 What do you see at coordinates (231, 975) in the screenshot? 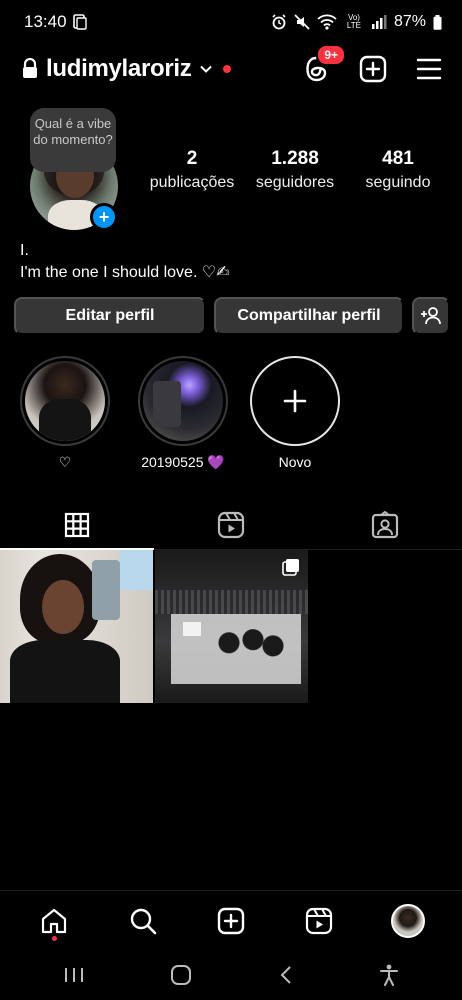
I see `system-nav` at bounding box center [231, 975].